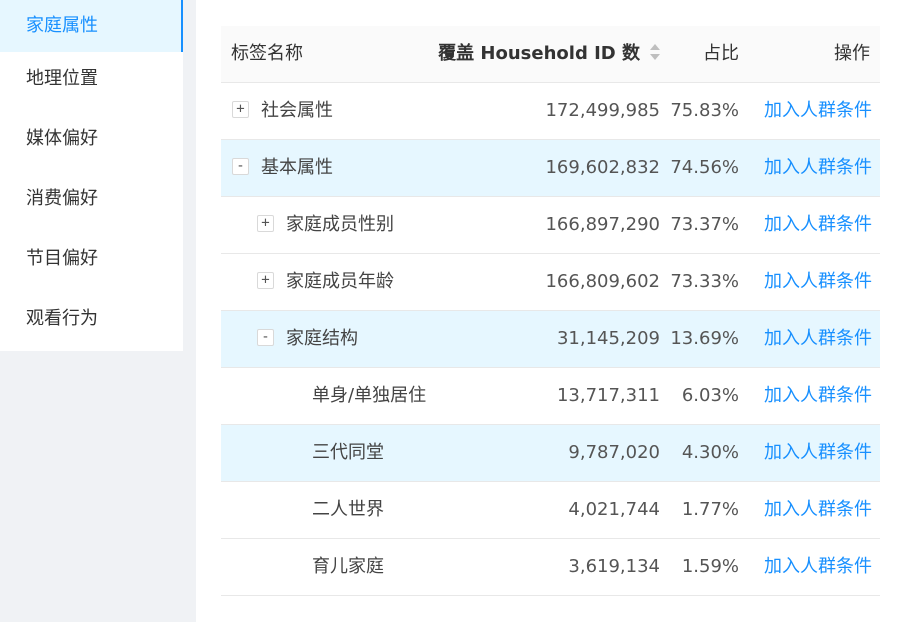 The width and height of the screenshot is (907, 622). I want to click on sidebar-item-geo-location: 地理位置, so click(91, 82).